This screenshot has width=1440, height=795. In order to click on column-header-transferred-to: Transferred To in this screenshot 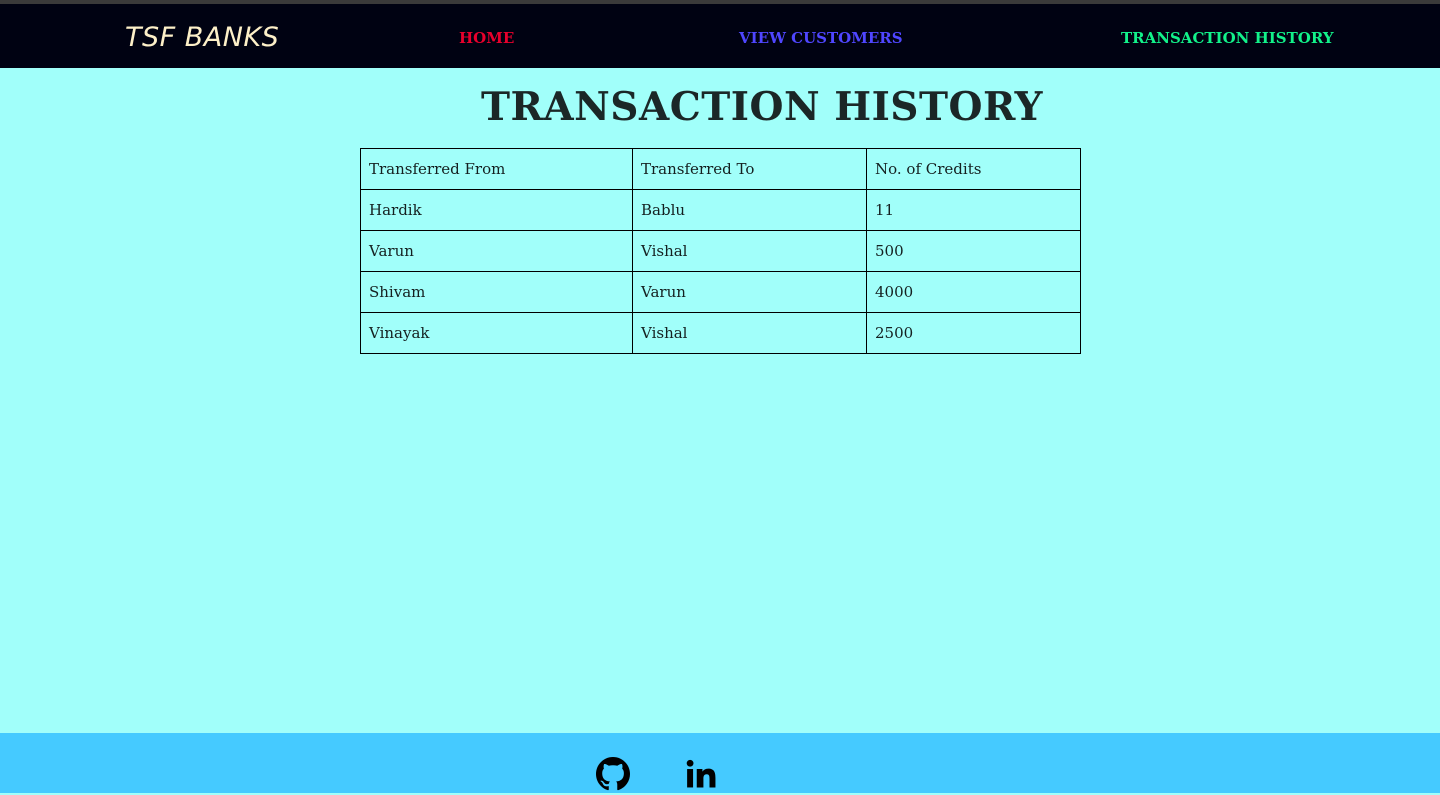, I will do `click(749, 169)`.